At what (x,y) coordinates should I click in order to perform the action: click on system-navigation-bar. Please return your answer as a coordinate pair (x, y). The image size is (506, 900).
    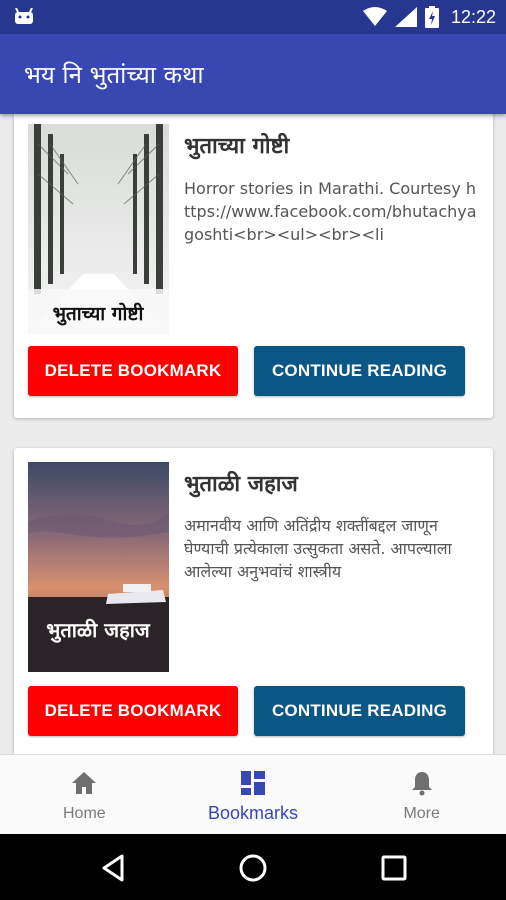
    Looking at the image, I should click on (253, 867).